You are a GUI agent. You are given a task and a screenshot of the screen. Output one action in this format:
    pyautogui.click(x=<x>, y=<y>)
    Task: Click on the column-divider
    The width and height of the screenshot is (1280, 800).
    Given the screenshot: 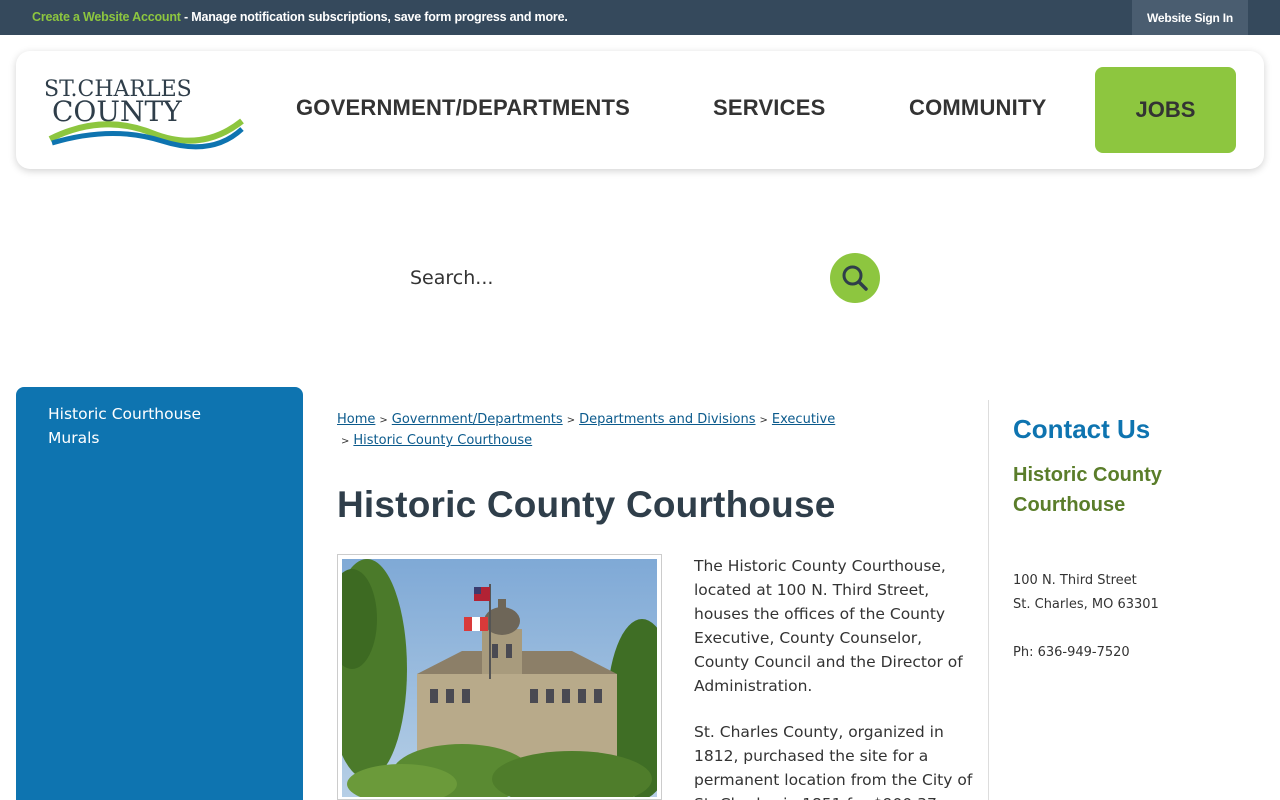 What is the action you would take?
    pyautogui.click(x=988, y=600)
    